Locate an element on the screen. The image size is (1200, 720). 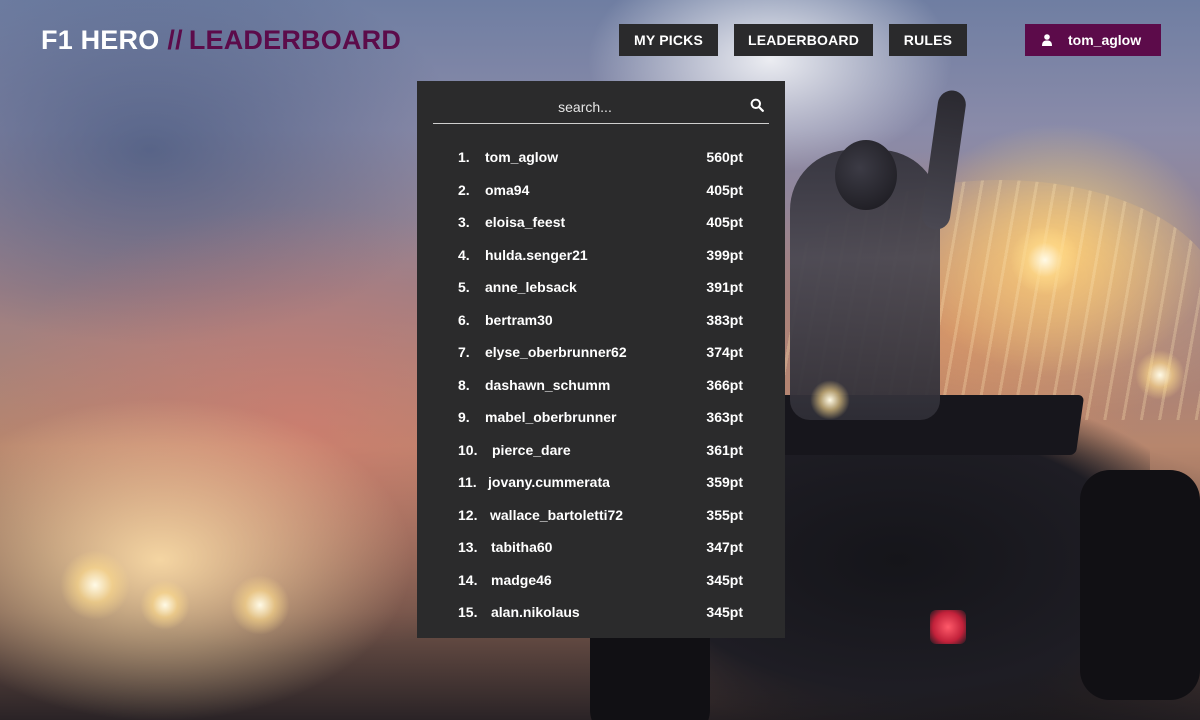
car-rear-light-graphic is located at coordinates (948, 627).